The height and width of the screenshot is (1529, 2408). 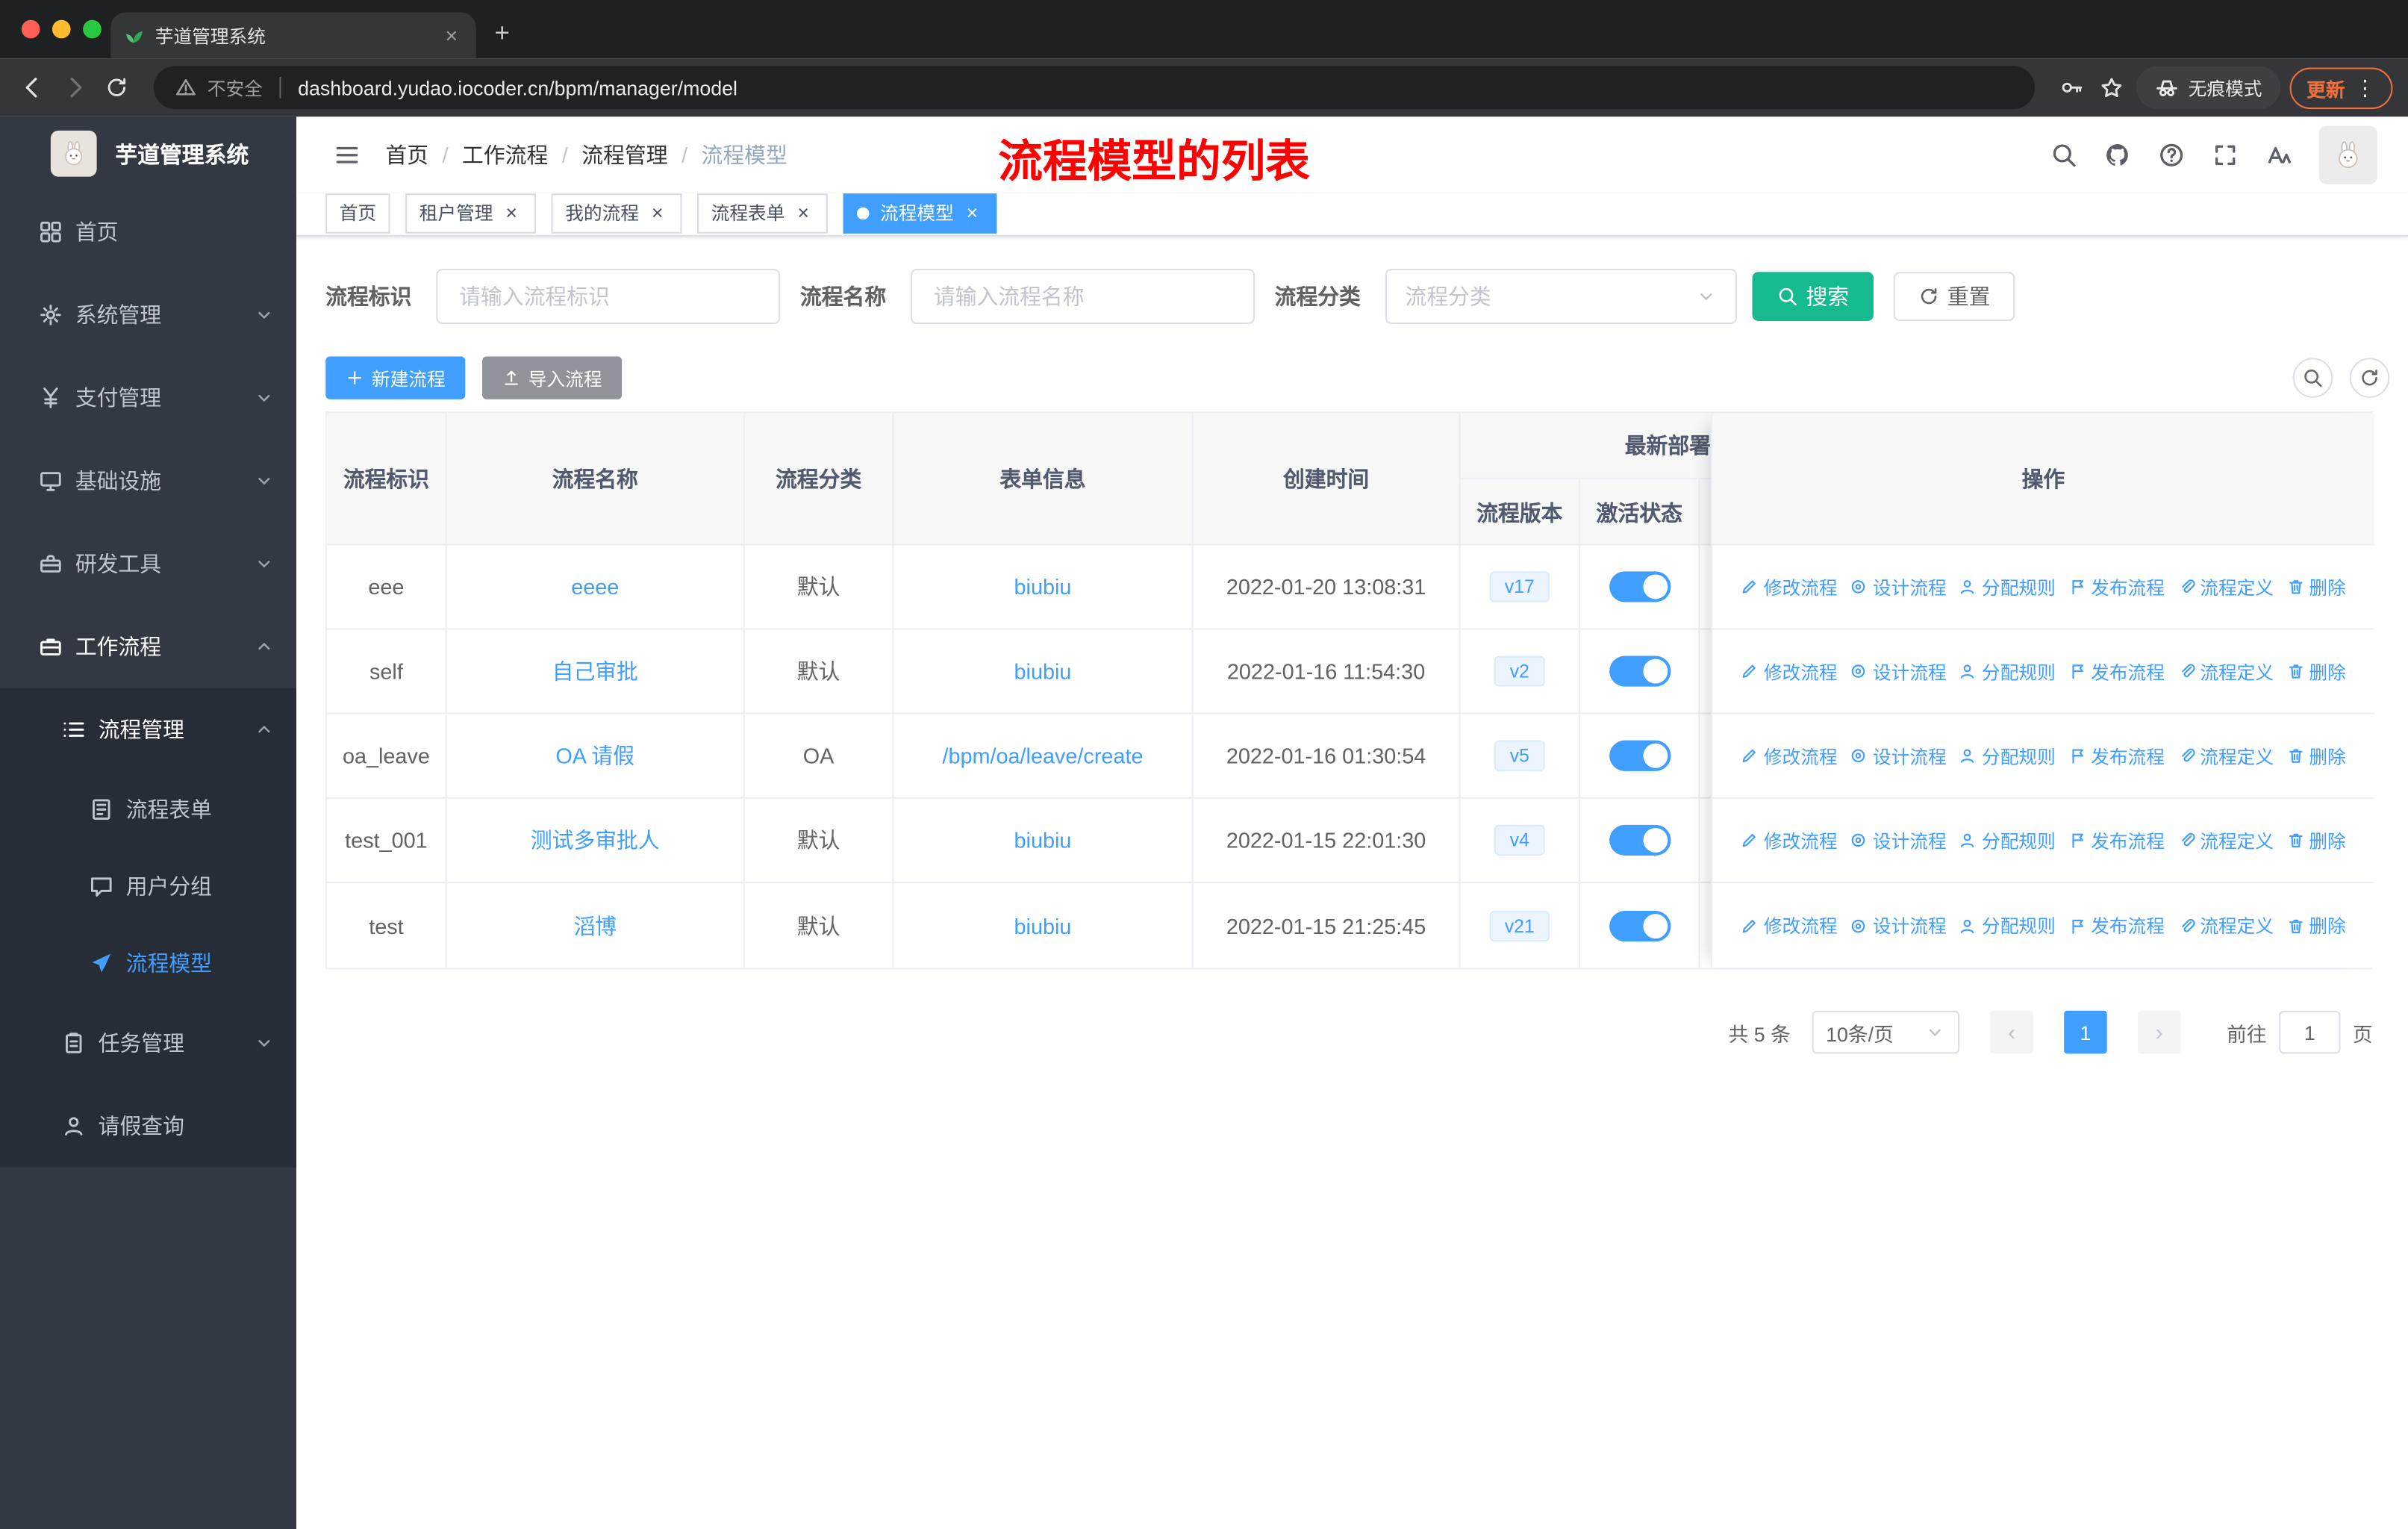 What do you see at coordinates (235, 88) in the screenshot?
I see `security-label: 不安全` at bounding box center [235, 88].